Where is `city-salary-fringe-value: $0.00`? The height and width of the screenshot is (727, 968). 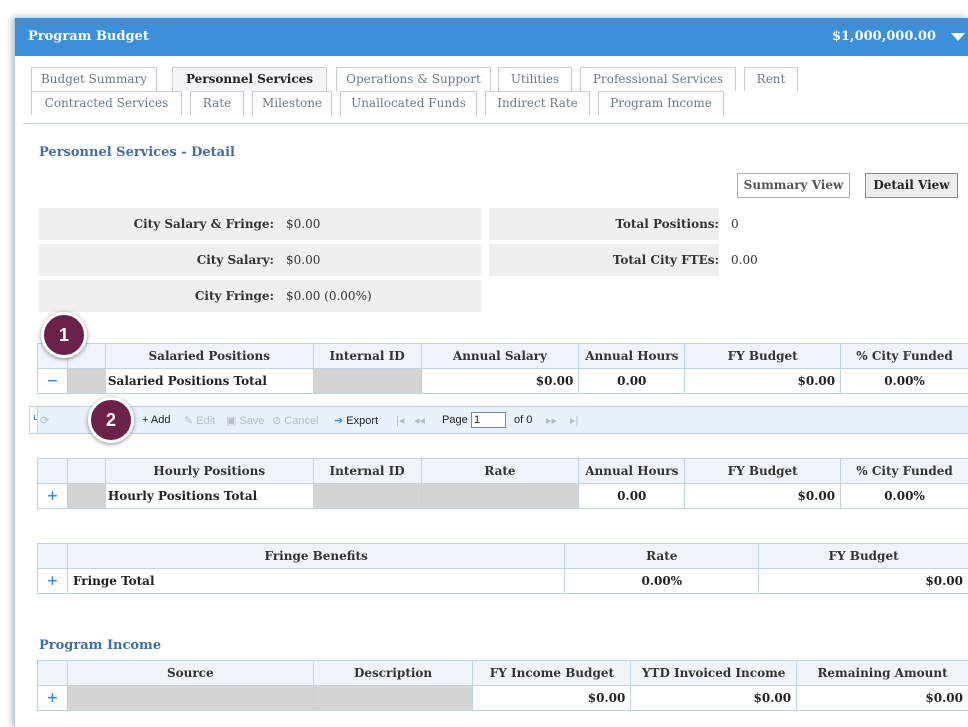
city-salary-fringe-value: $0.00 is located at coordinates (303, 224).